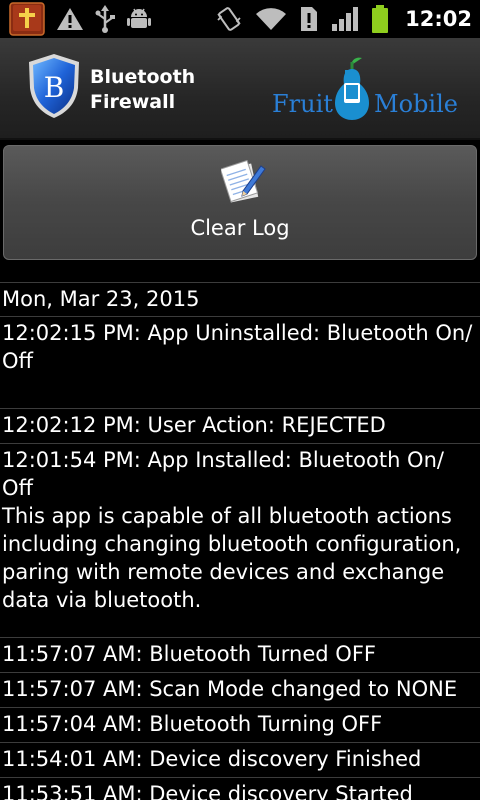 The image size is (480, 800). Describe the element at coordinates (240, 89) in the screenshot. I see `app-header: B Bluetooth Firewall Fruit Mobile` at that location.